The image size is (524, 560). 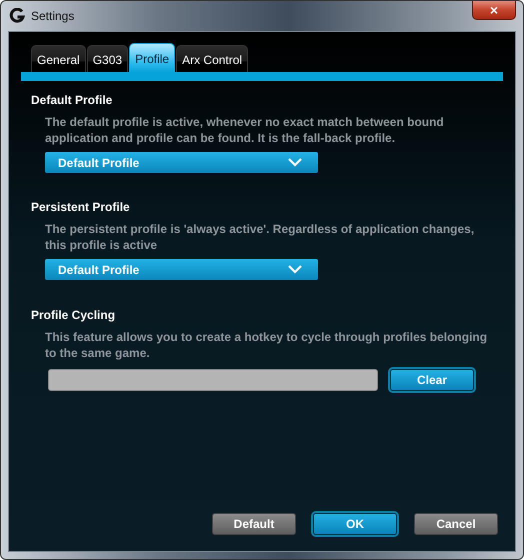 What do you see at coordinates (432, 380) in the screenshot?
I see `clear-button: Clear` at bounding box center [432, 380].